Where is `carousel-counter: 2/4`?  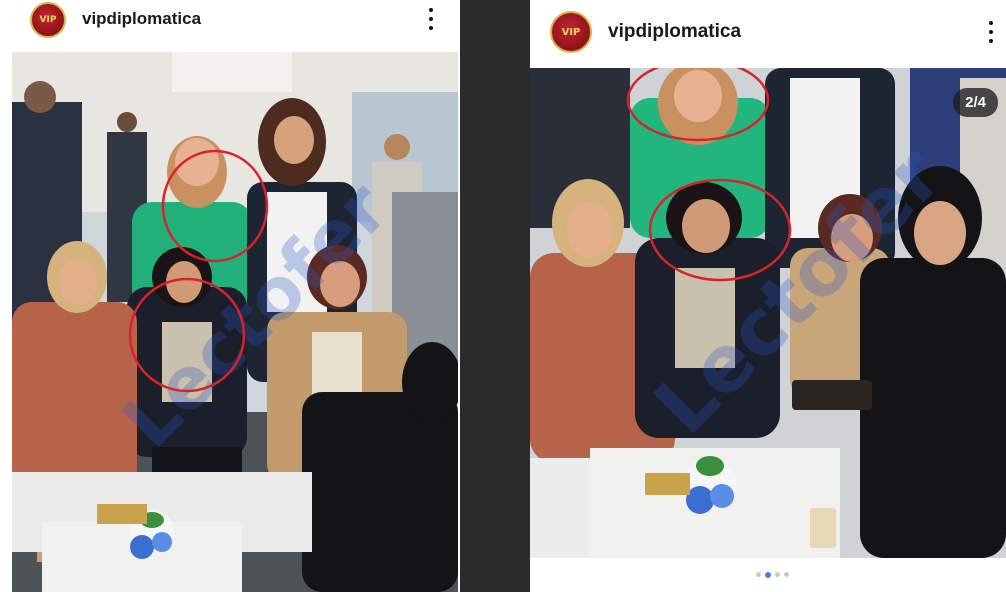 carousel-counter: 2/4 is located at coordinates (975, 102).